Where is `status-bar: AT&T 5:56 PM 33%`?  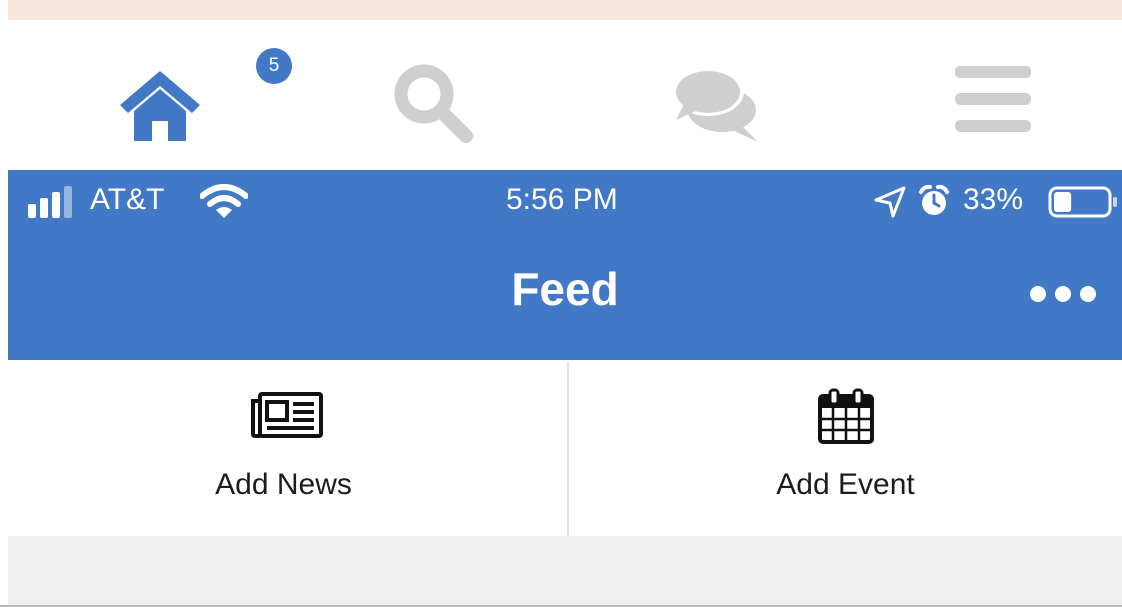
status-bar: AT&T 5:56 PM 33% is located at coordinates (565, 201).